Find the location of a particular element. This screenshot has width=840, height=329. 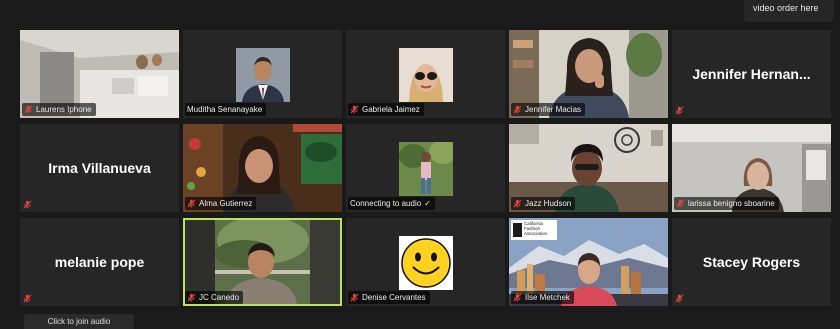

participant-name: Ilse Metchek is located at coordinates (547, 297).